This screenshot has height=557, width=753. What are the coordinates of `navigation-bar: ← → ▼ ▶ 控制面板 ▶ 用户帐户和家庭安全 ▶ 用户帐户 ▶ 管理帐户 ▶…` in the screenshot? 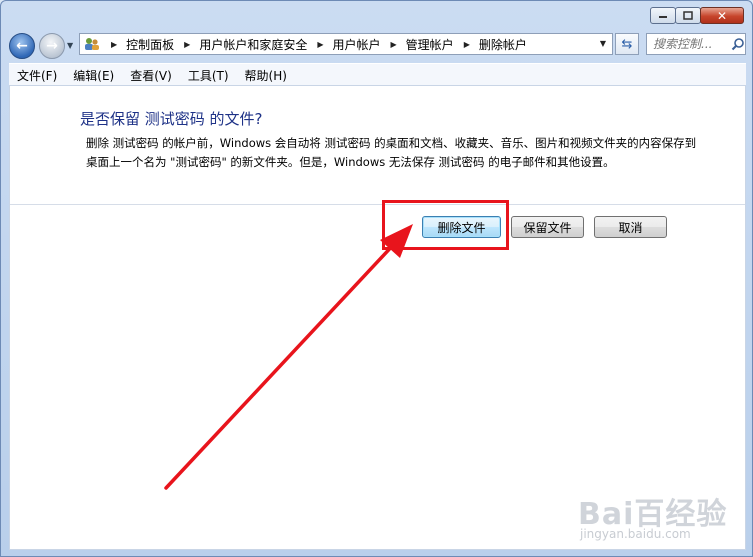 It's located at (376, 44).